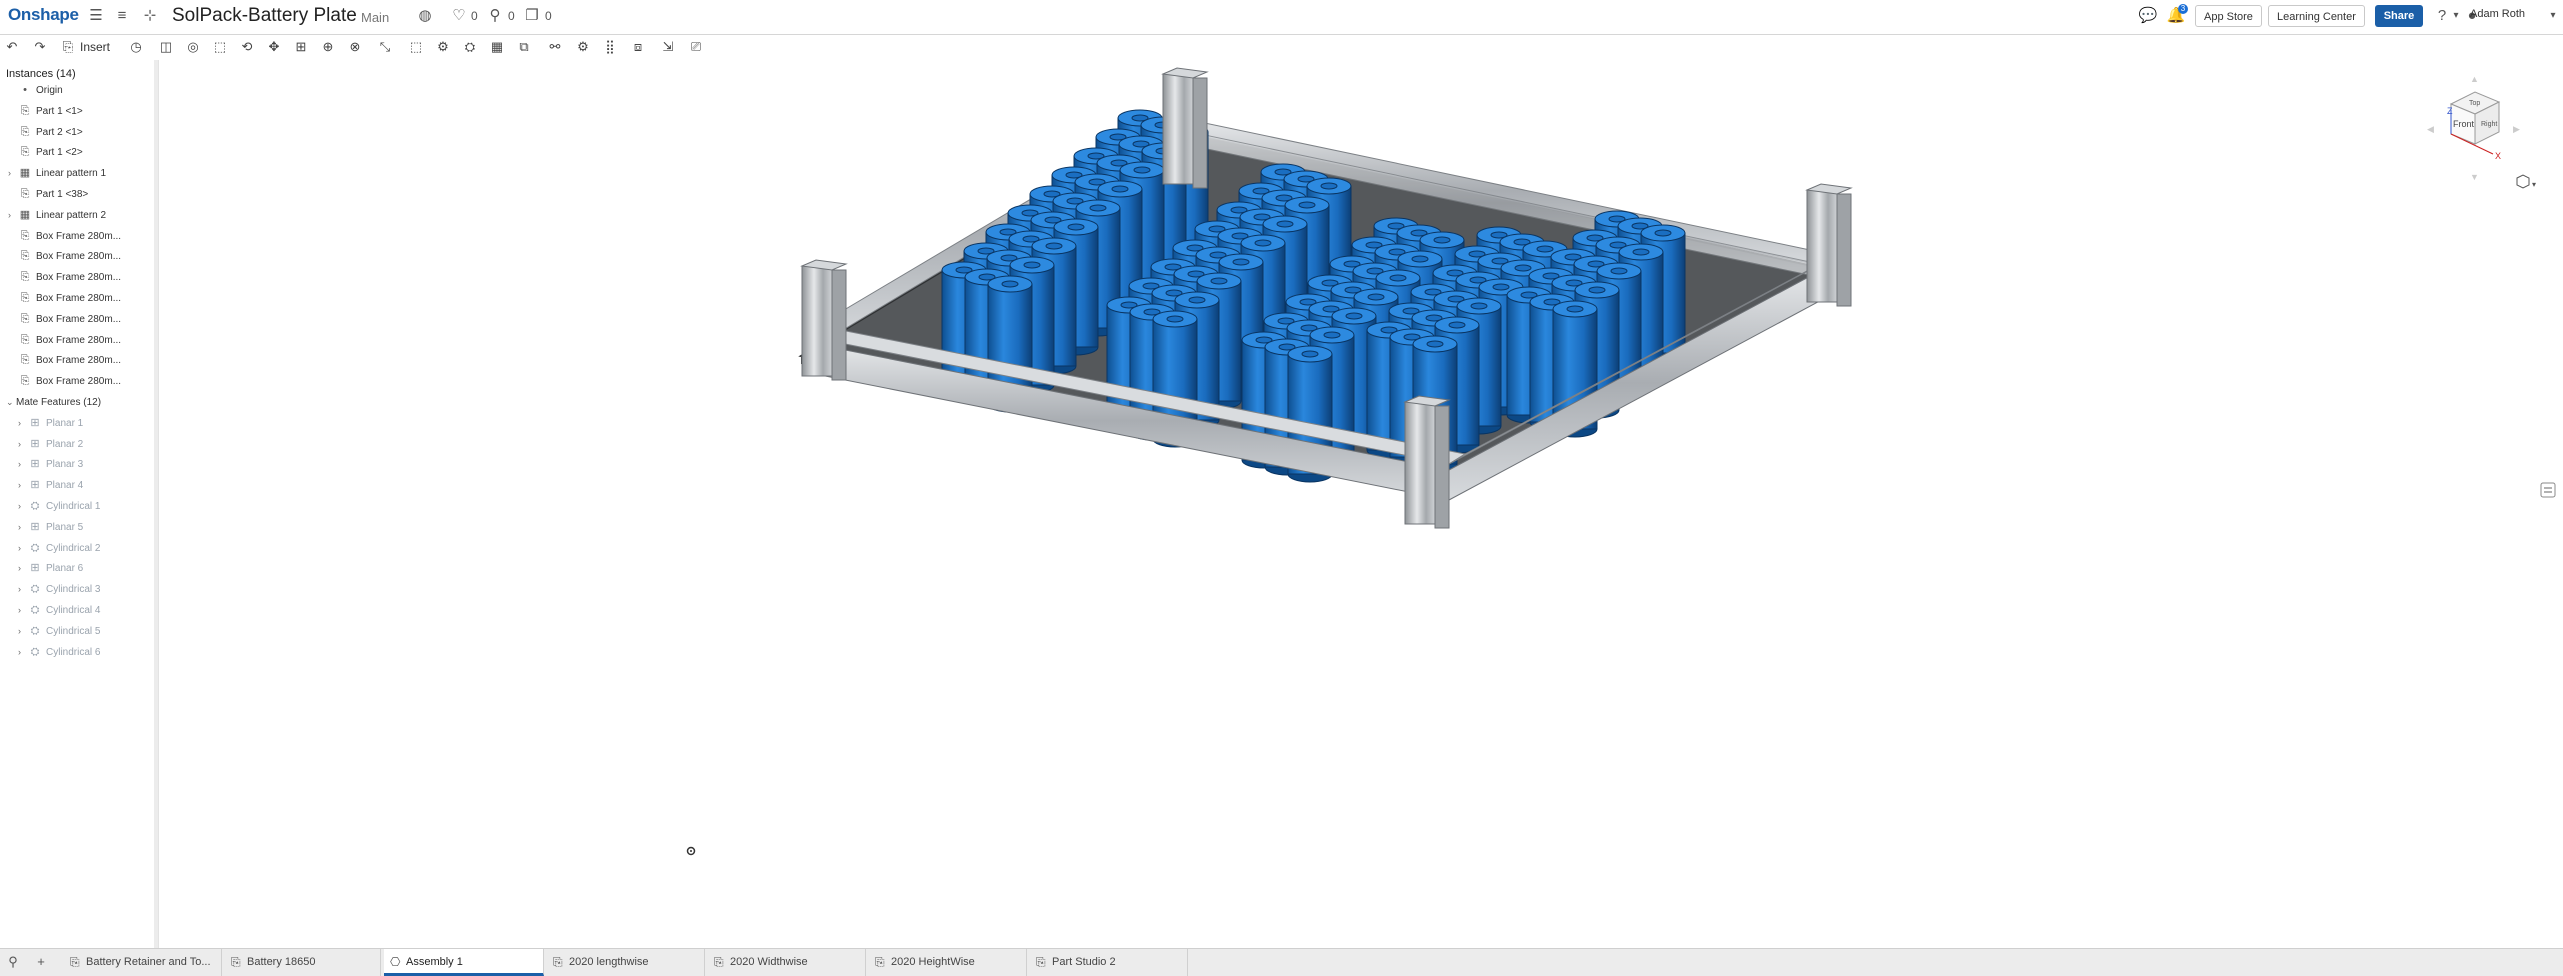  What do you see at coordinates (59, 652) in the screenshot?
I see `mate-feature-item: › ⛭ Cylindrical 6` at bounding box center [59, 652].